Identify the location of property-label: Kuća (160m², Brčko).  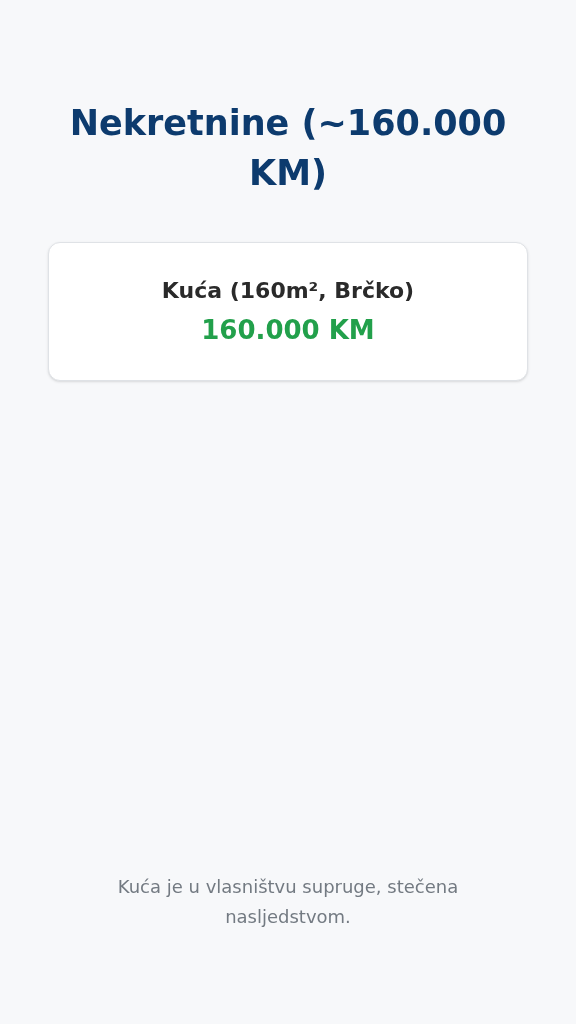
(288, 290).